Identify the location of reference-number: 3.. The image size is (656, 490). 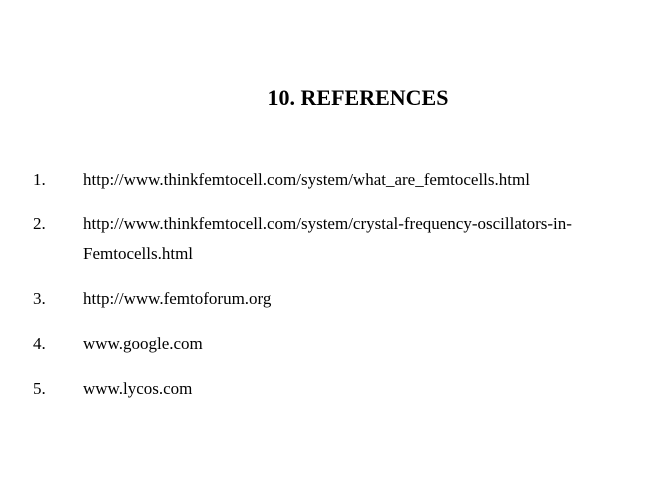
(39, 298).